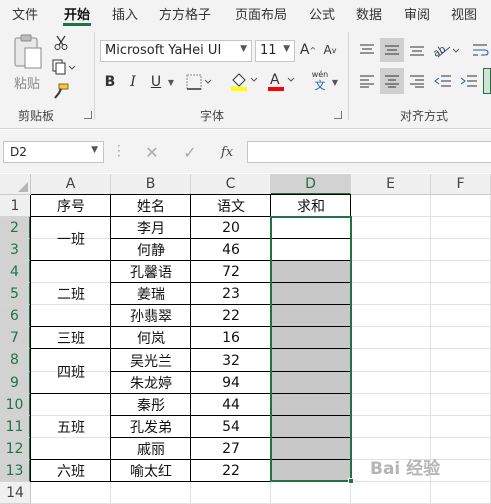 The height and width of the screenshot is (504, 491). Describe the element at coordinates (151, 383) in the screenshot. I see `name-cell: 朱龙婷` at that location.